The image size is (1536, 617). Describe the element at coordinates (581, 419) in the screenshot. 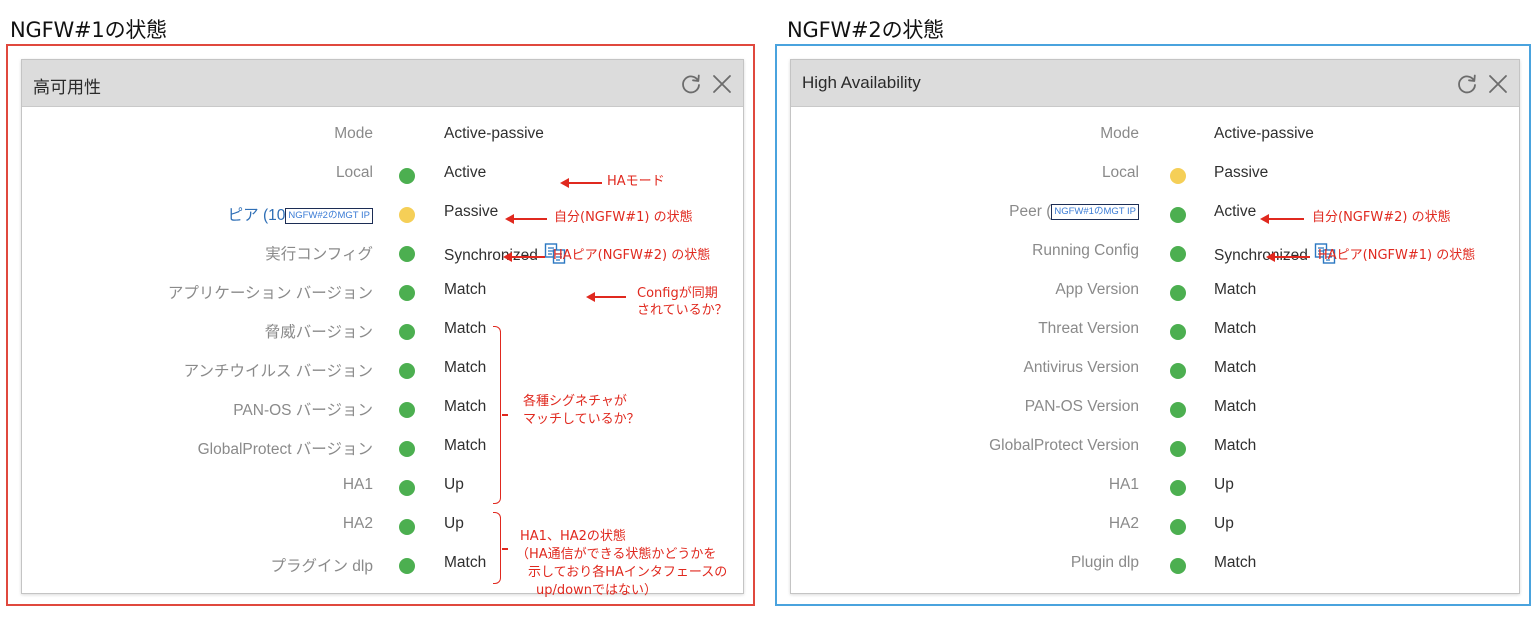

I see `annotation-versions-line2: マッチしているか？` at that location.